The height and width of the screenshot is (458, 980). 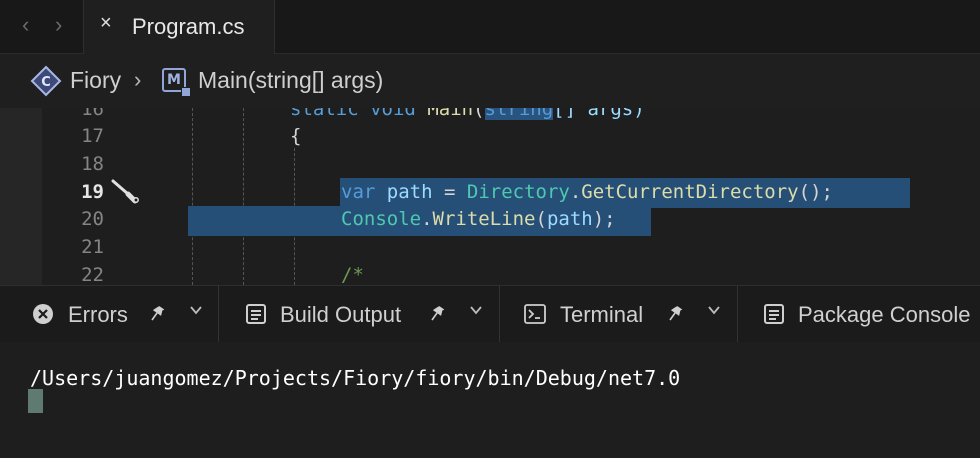 What do you see at coordinates (25, 25) in the screenshot?
I see `back-icon: ‹` at bounding box center [25, 25].